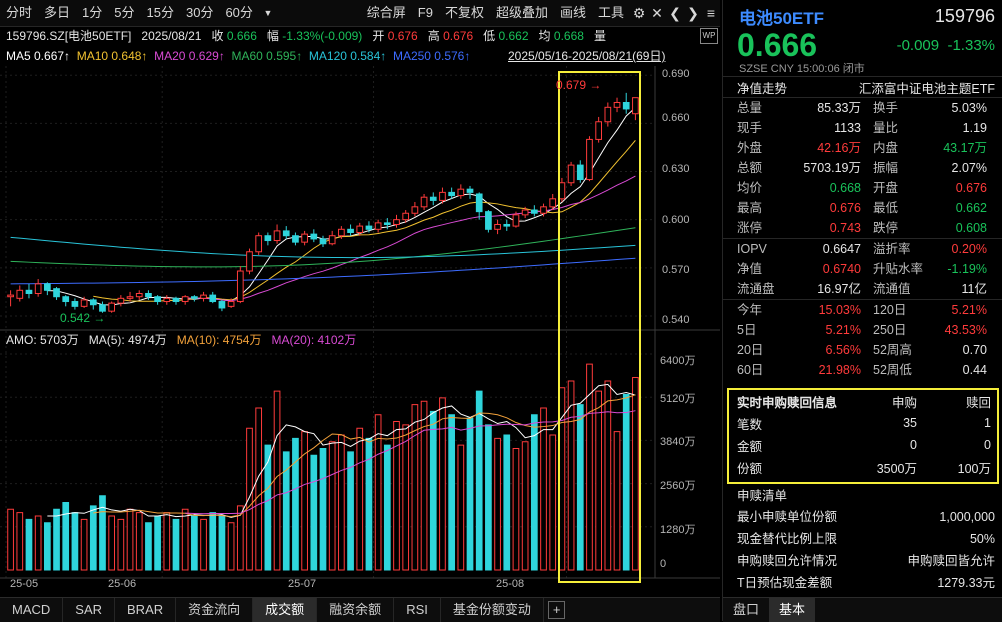 This screenshot has height=622, width=1002. I want to click on close-icon: ✕, so click(657, 13).